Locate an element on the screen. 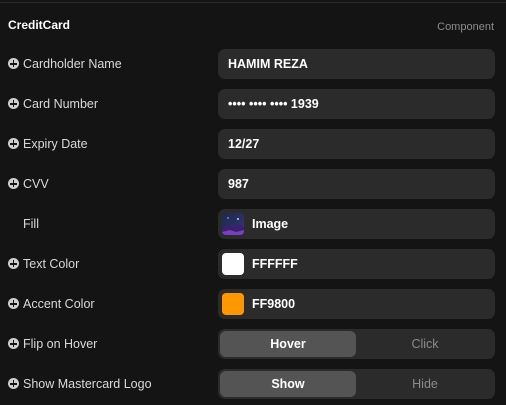 This screenshot has width=506, height=405. property-row-accent-color: Accent Color FF9800 is located at coordinates (253, 304).